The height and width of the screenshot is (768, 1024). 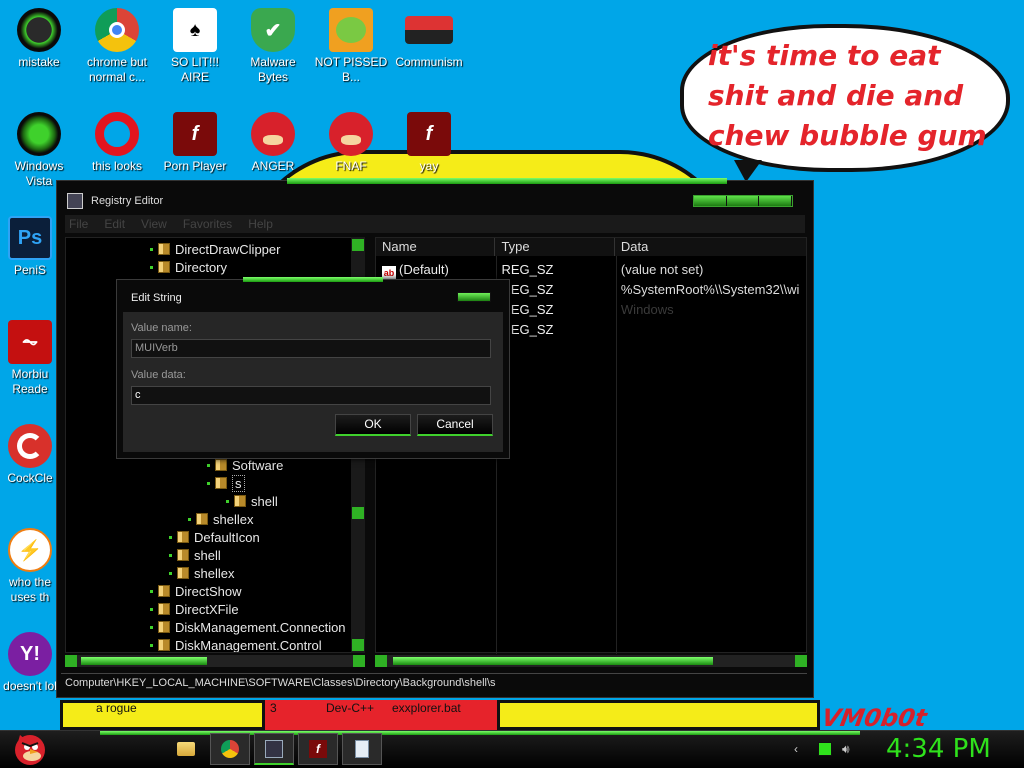 What do you see at coordinates (429, 143) in the screenshot?
I see `desktop-icon-yay: f yay` at bounding box center [429, 143].